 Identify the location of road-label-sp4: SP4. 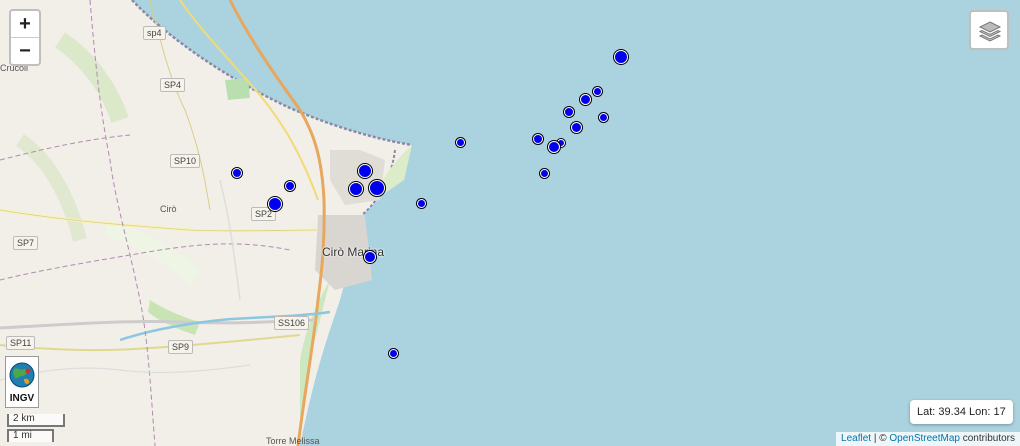
(173, 85).